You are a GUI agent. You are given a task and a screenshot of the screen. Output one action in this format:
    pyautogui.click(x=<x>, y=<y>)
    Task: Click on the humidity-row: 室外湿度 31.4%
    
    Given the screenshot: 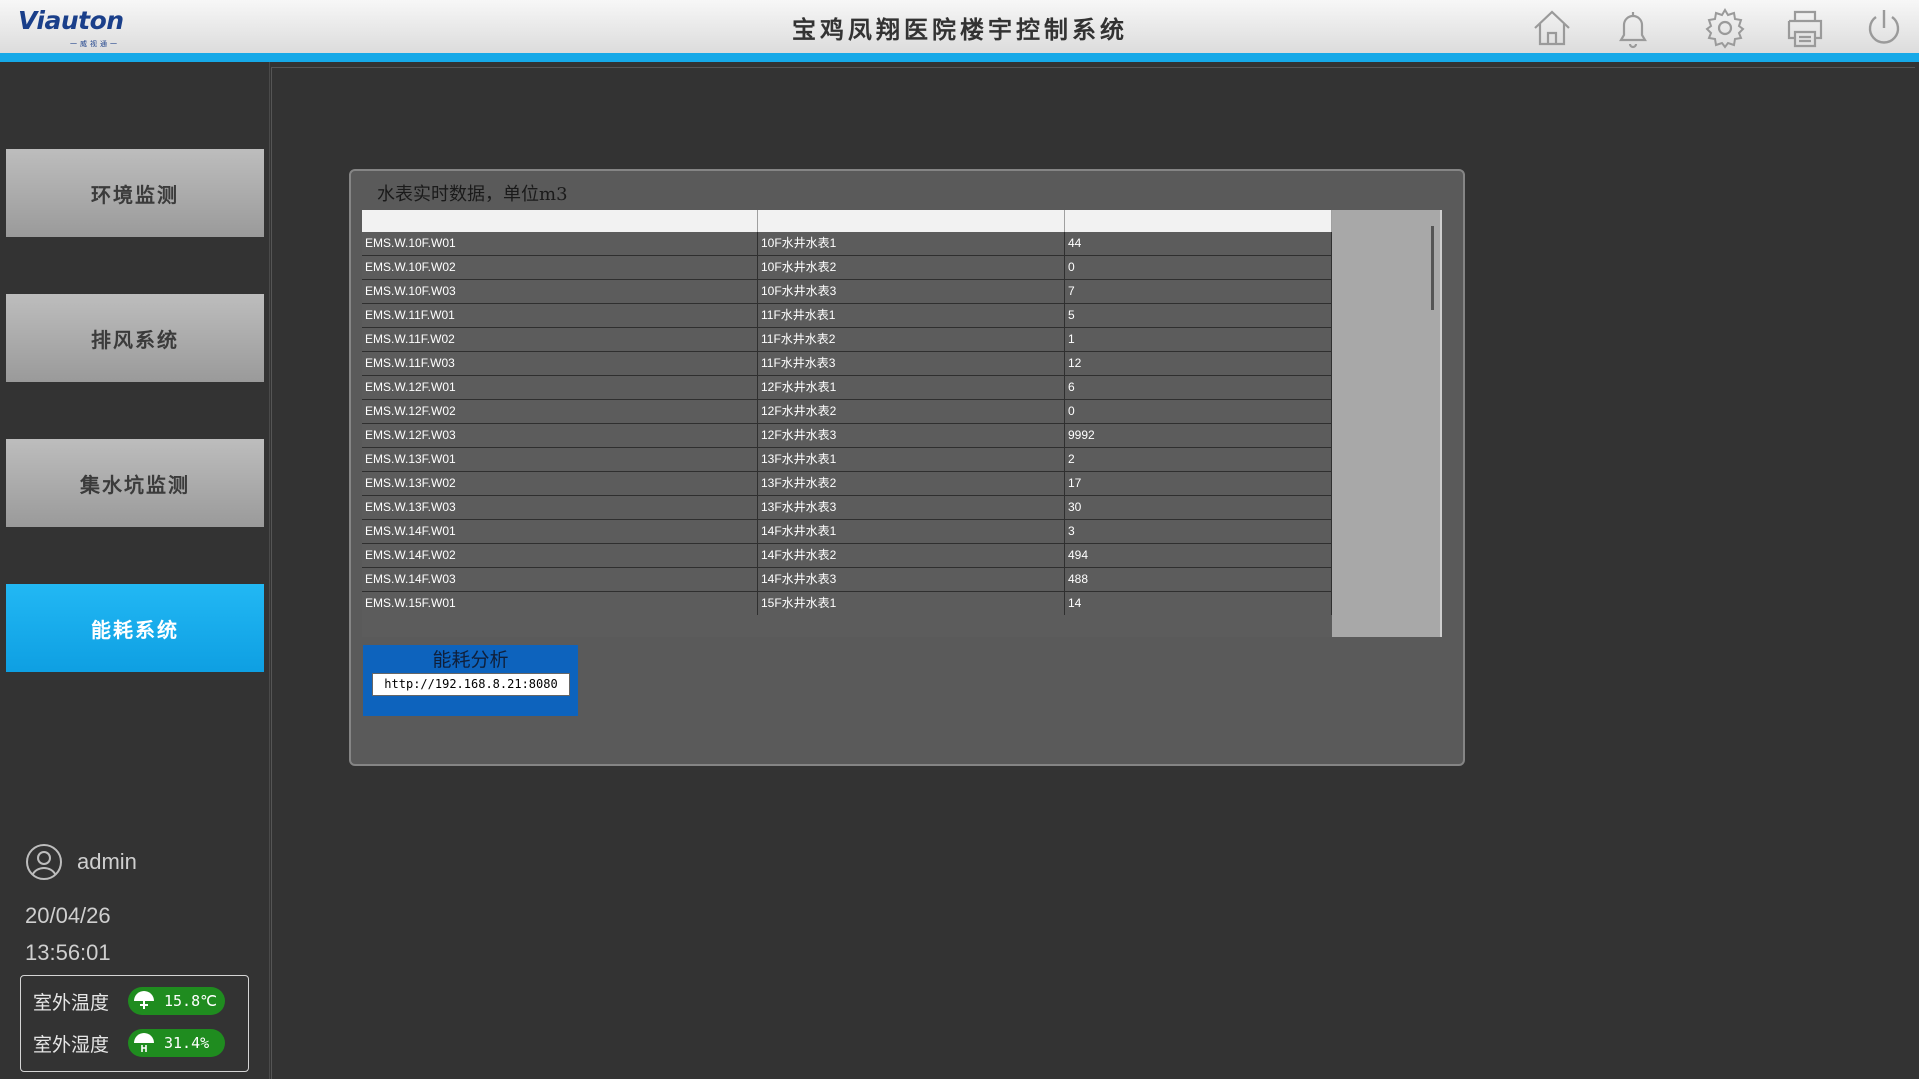 What is the action you would take?
    pyautogui.click(x=129, y=1043)
    